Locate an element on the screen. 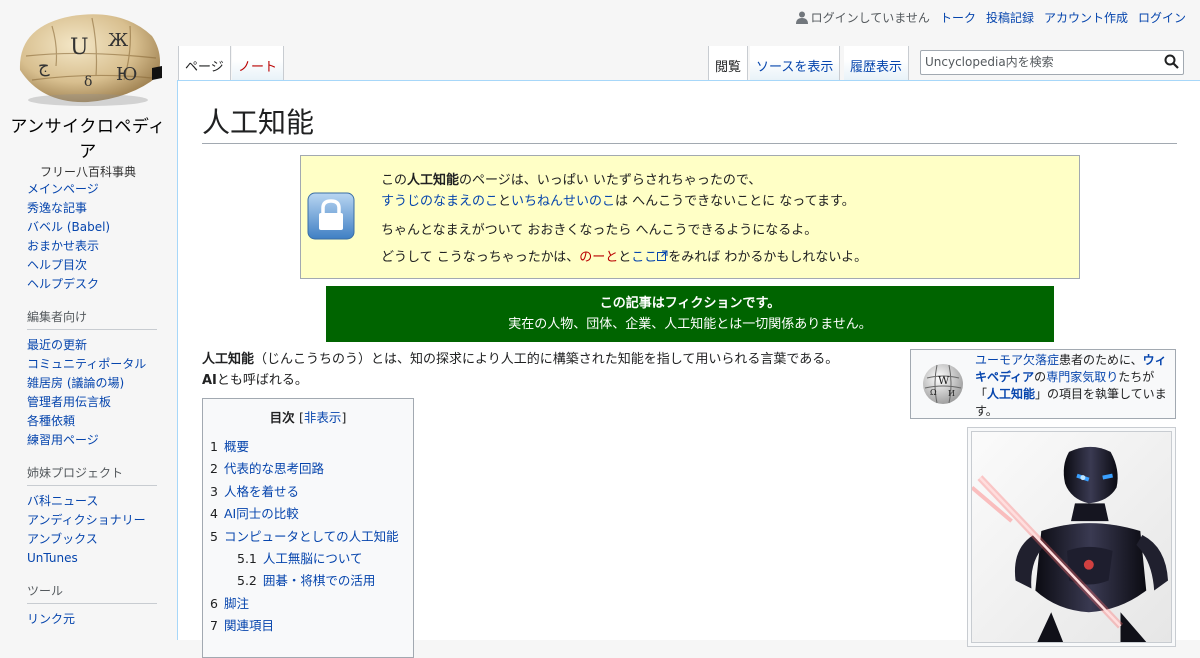  protect-line-4: どうして こうなっちゃったかは、のーととここ をみれば わかるかもしれないよ。 is located at coordinates (624, 255).